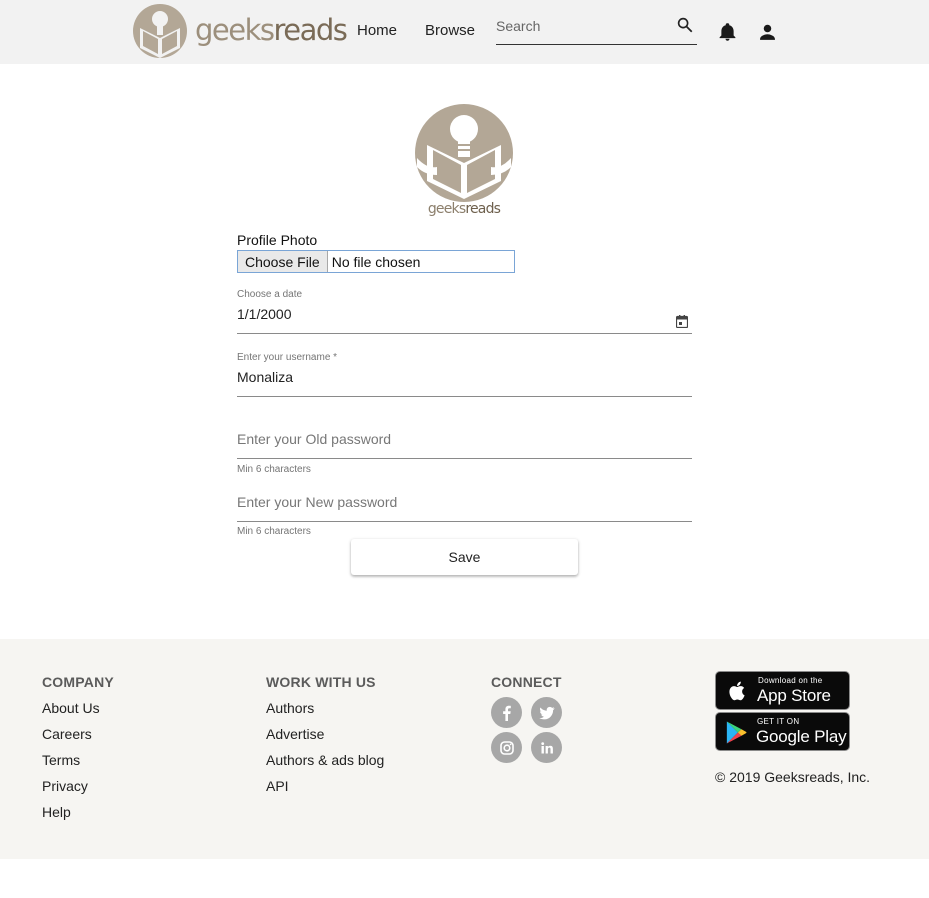  I want to click on search-input, so click(581, 26).